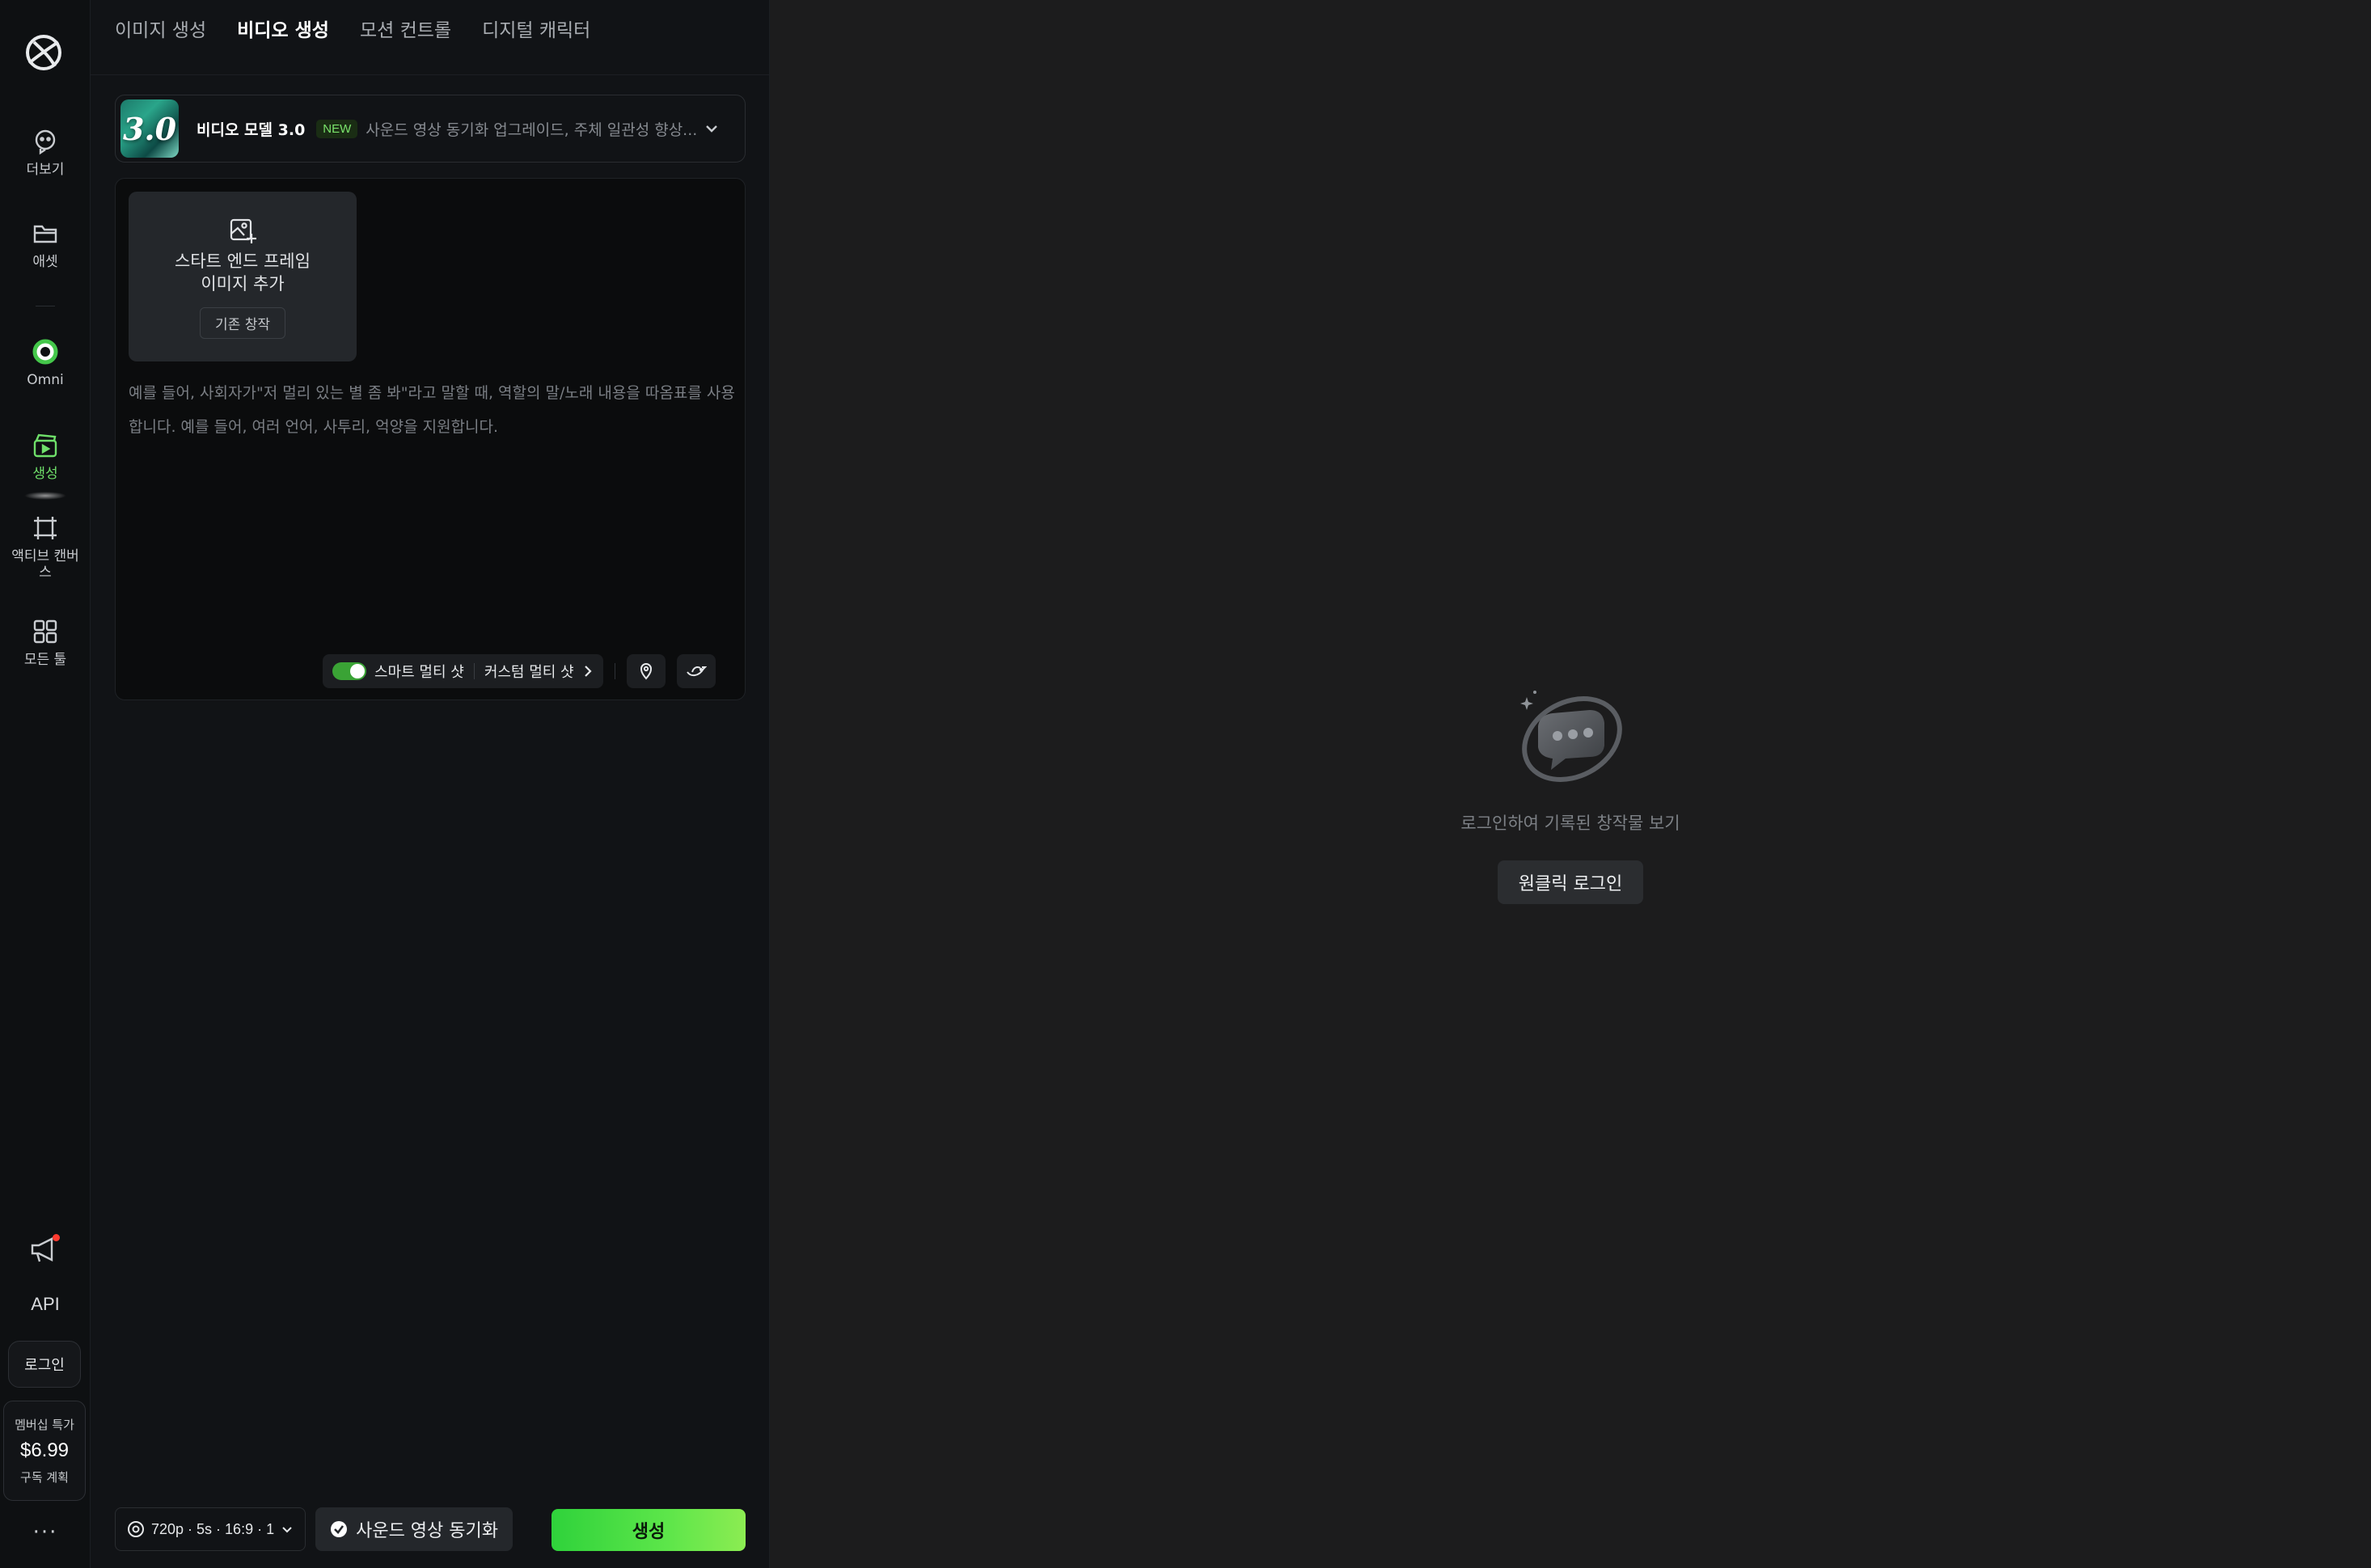 This screenshot has height=1568, width=2371. I want to click on grid-icon, so click(45, 631).